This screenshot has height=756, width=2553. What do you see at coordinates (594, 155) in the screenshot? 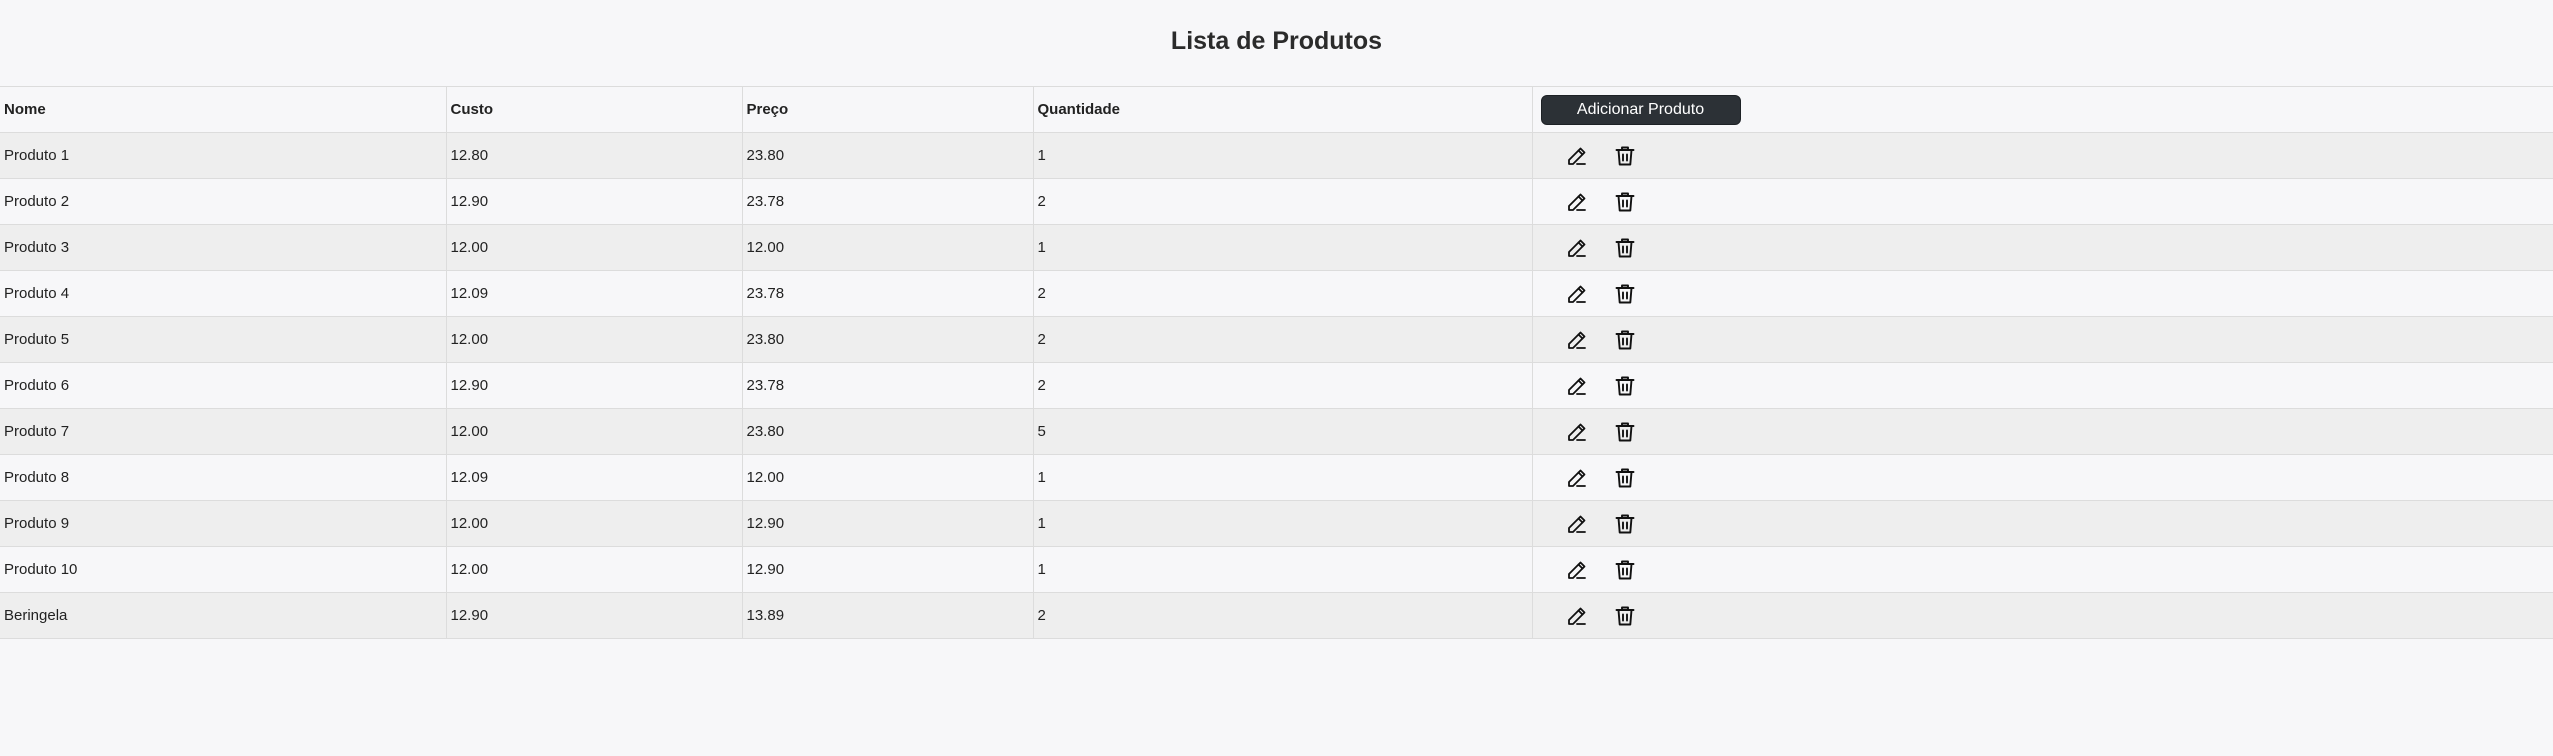
I see `cell-custo: 12.80` at bounding box center [594, 155].